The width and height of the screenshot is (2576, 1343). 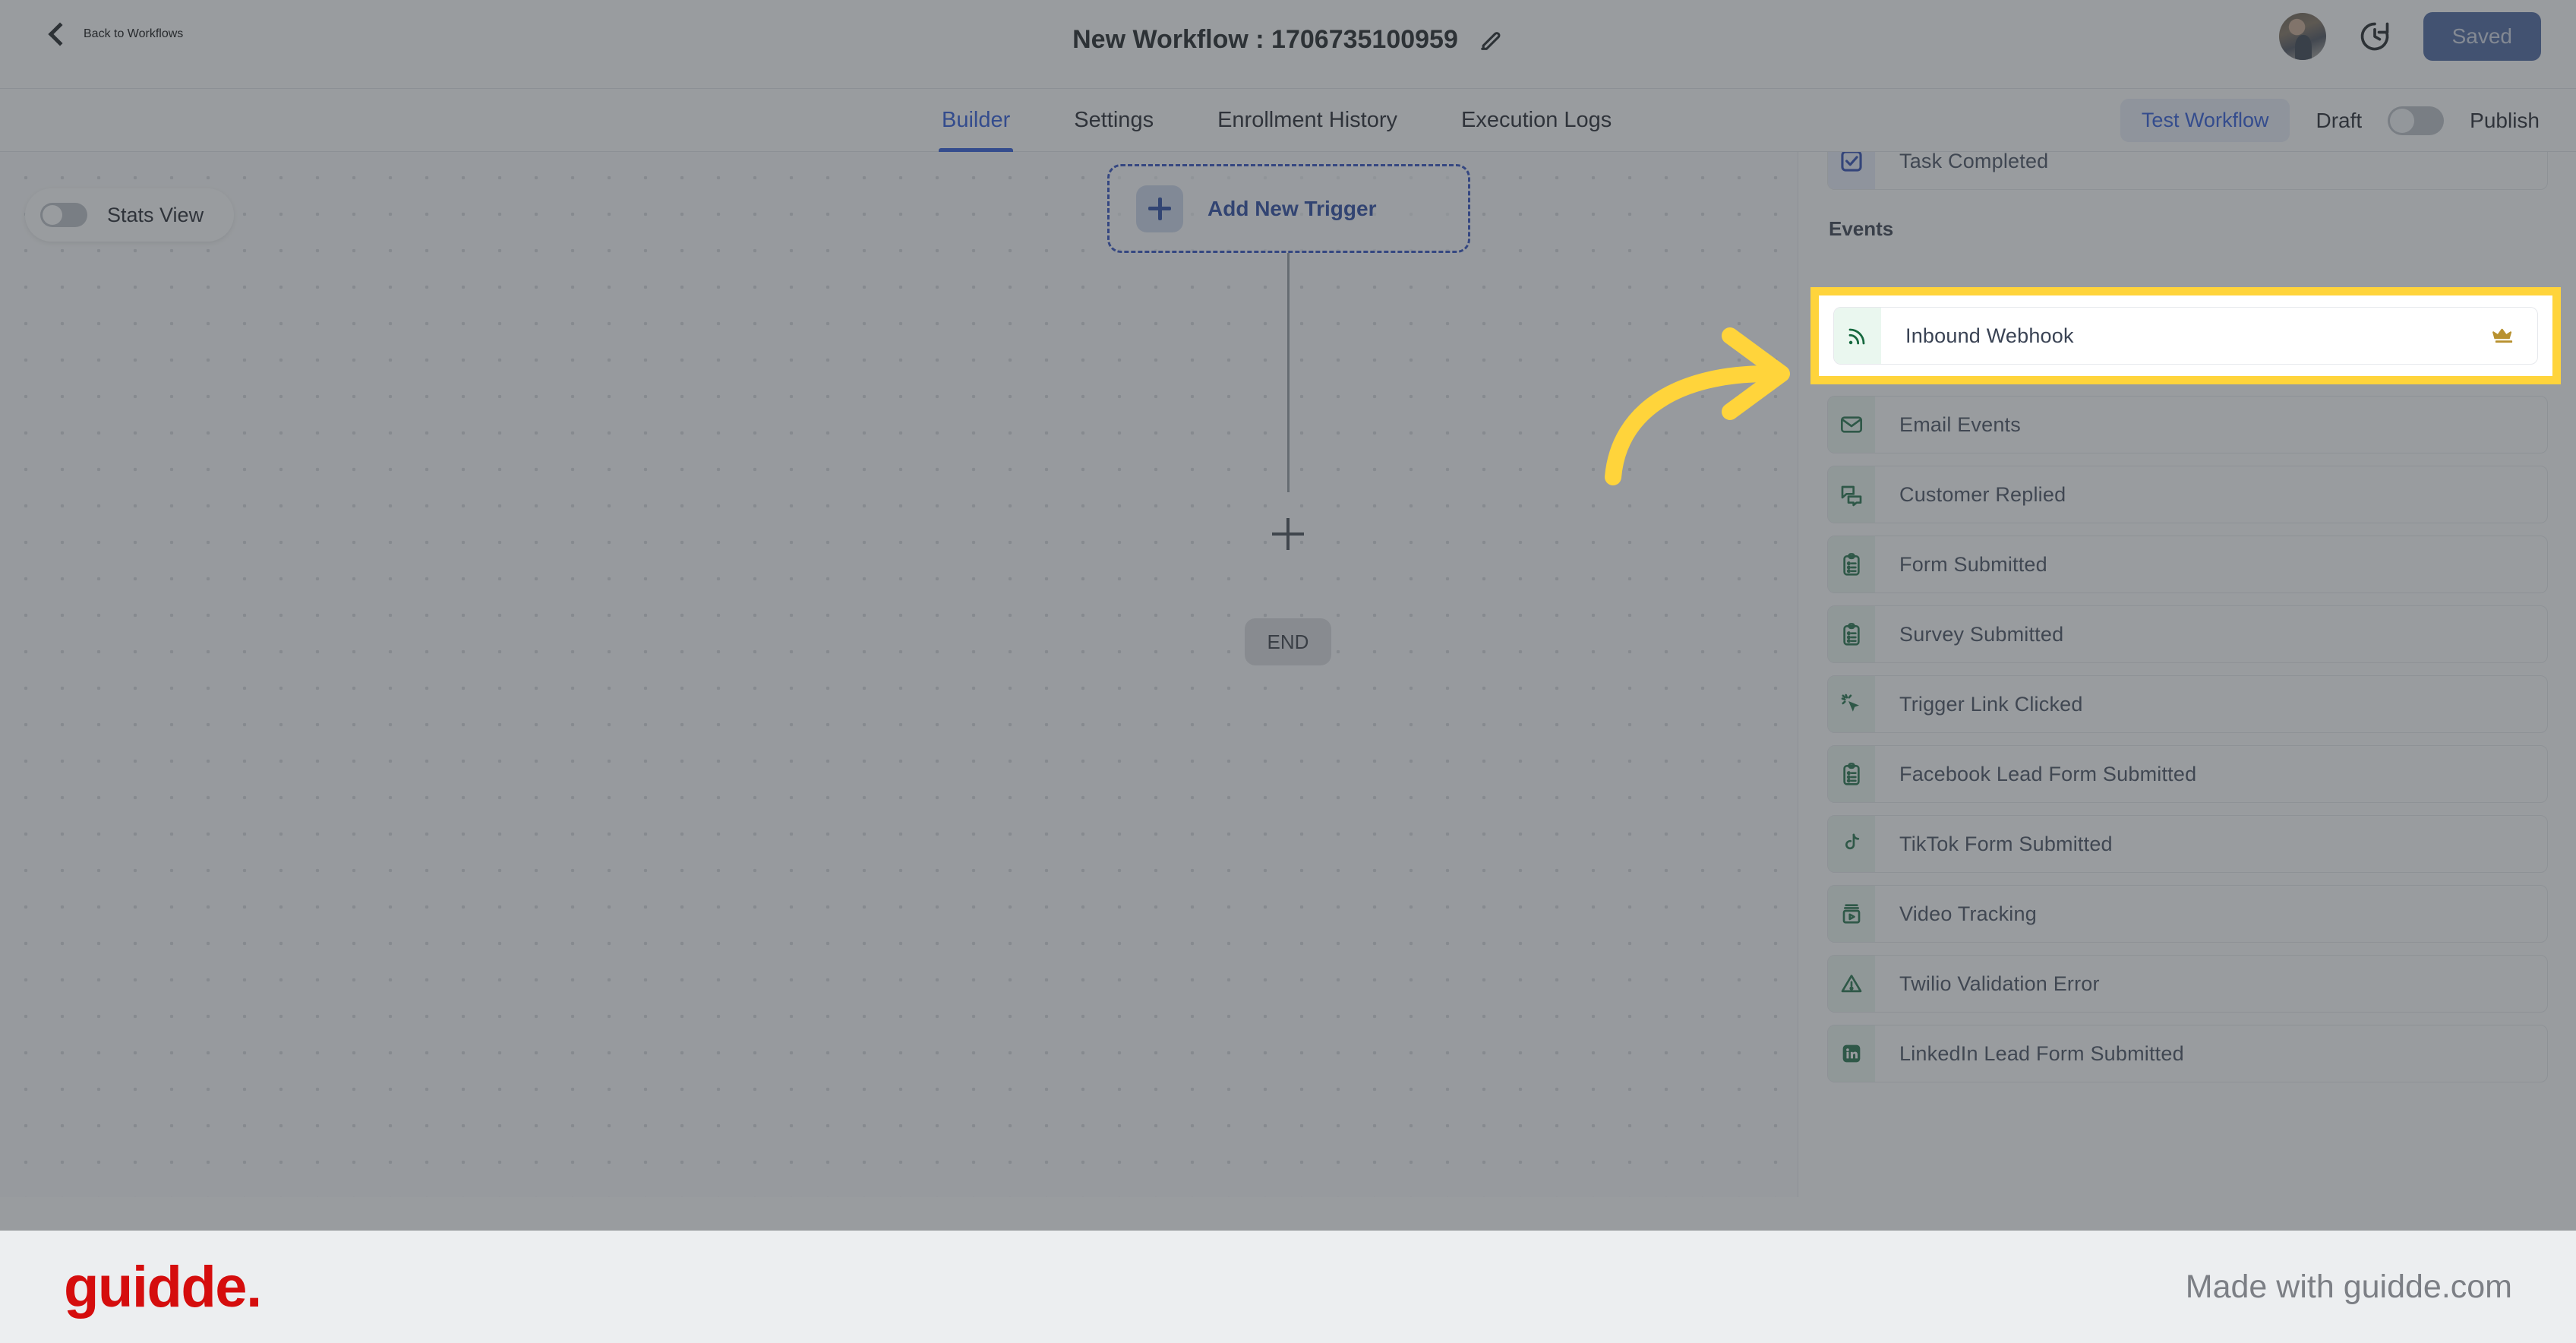 What do you see at coordinates (1861, 228) in the screenshot?
I see `events-section-title: Events` at bounding box center [1861, 228].